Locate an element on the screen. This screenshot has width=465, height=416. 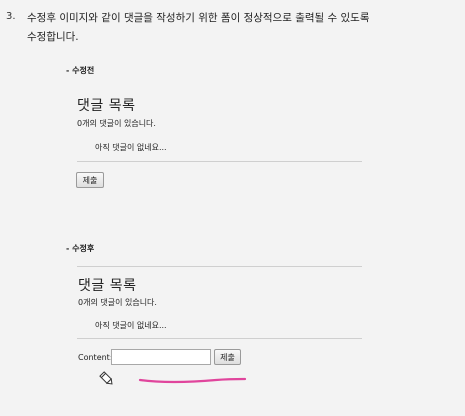
before-label: - 수정전 is located at coordinates (80, 70).